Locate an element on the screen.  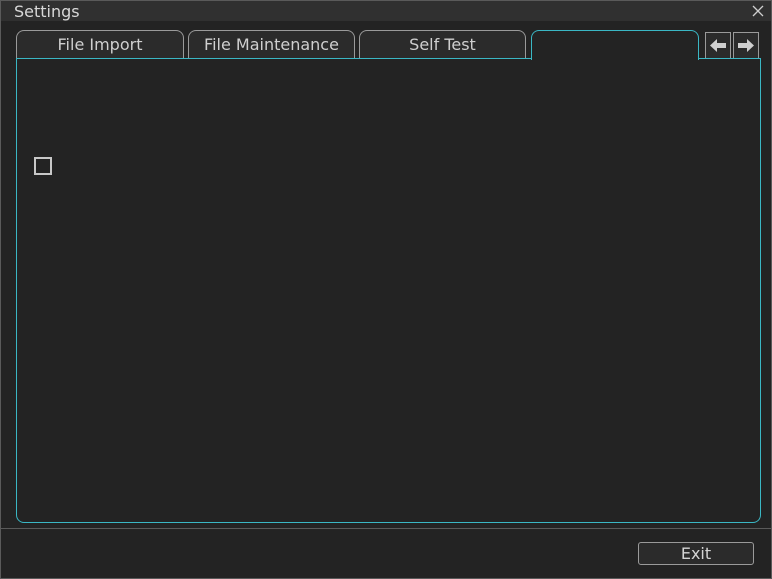
arrow-right-icon is located at coordinates (746, 45).